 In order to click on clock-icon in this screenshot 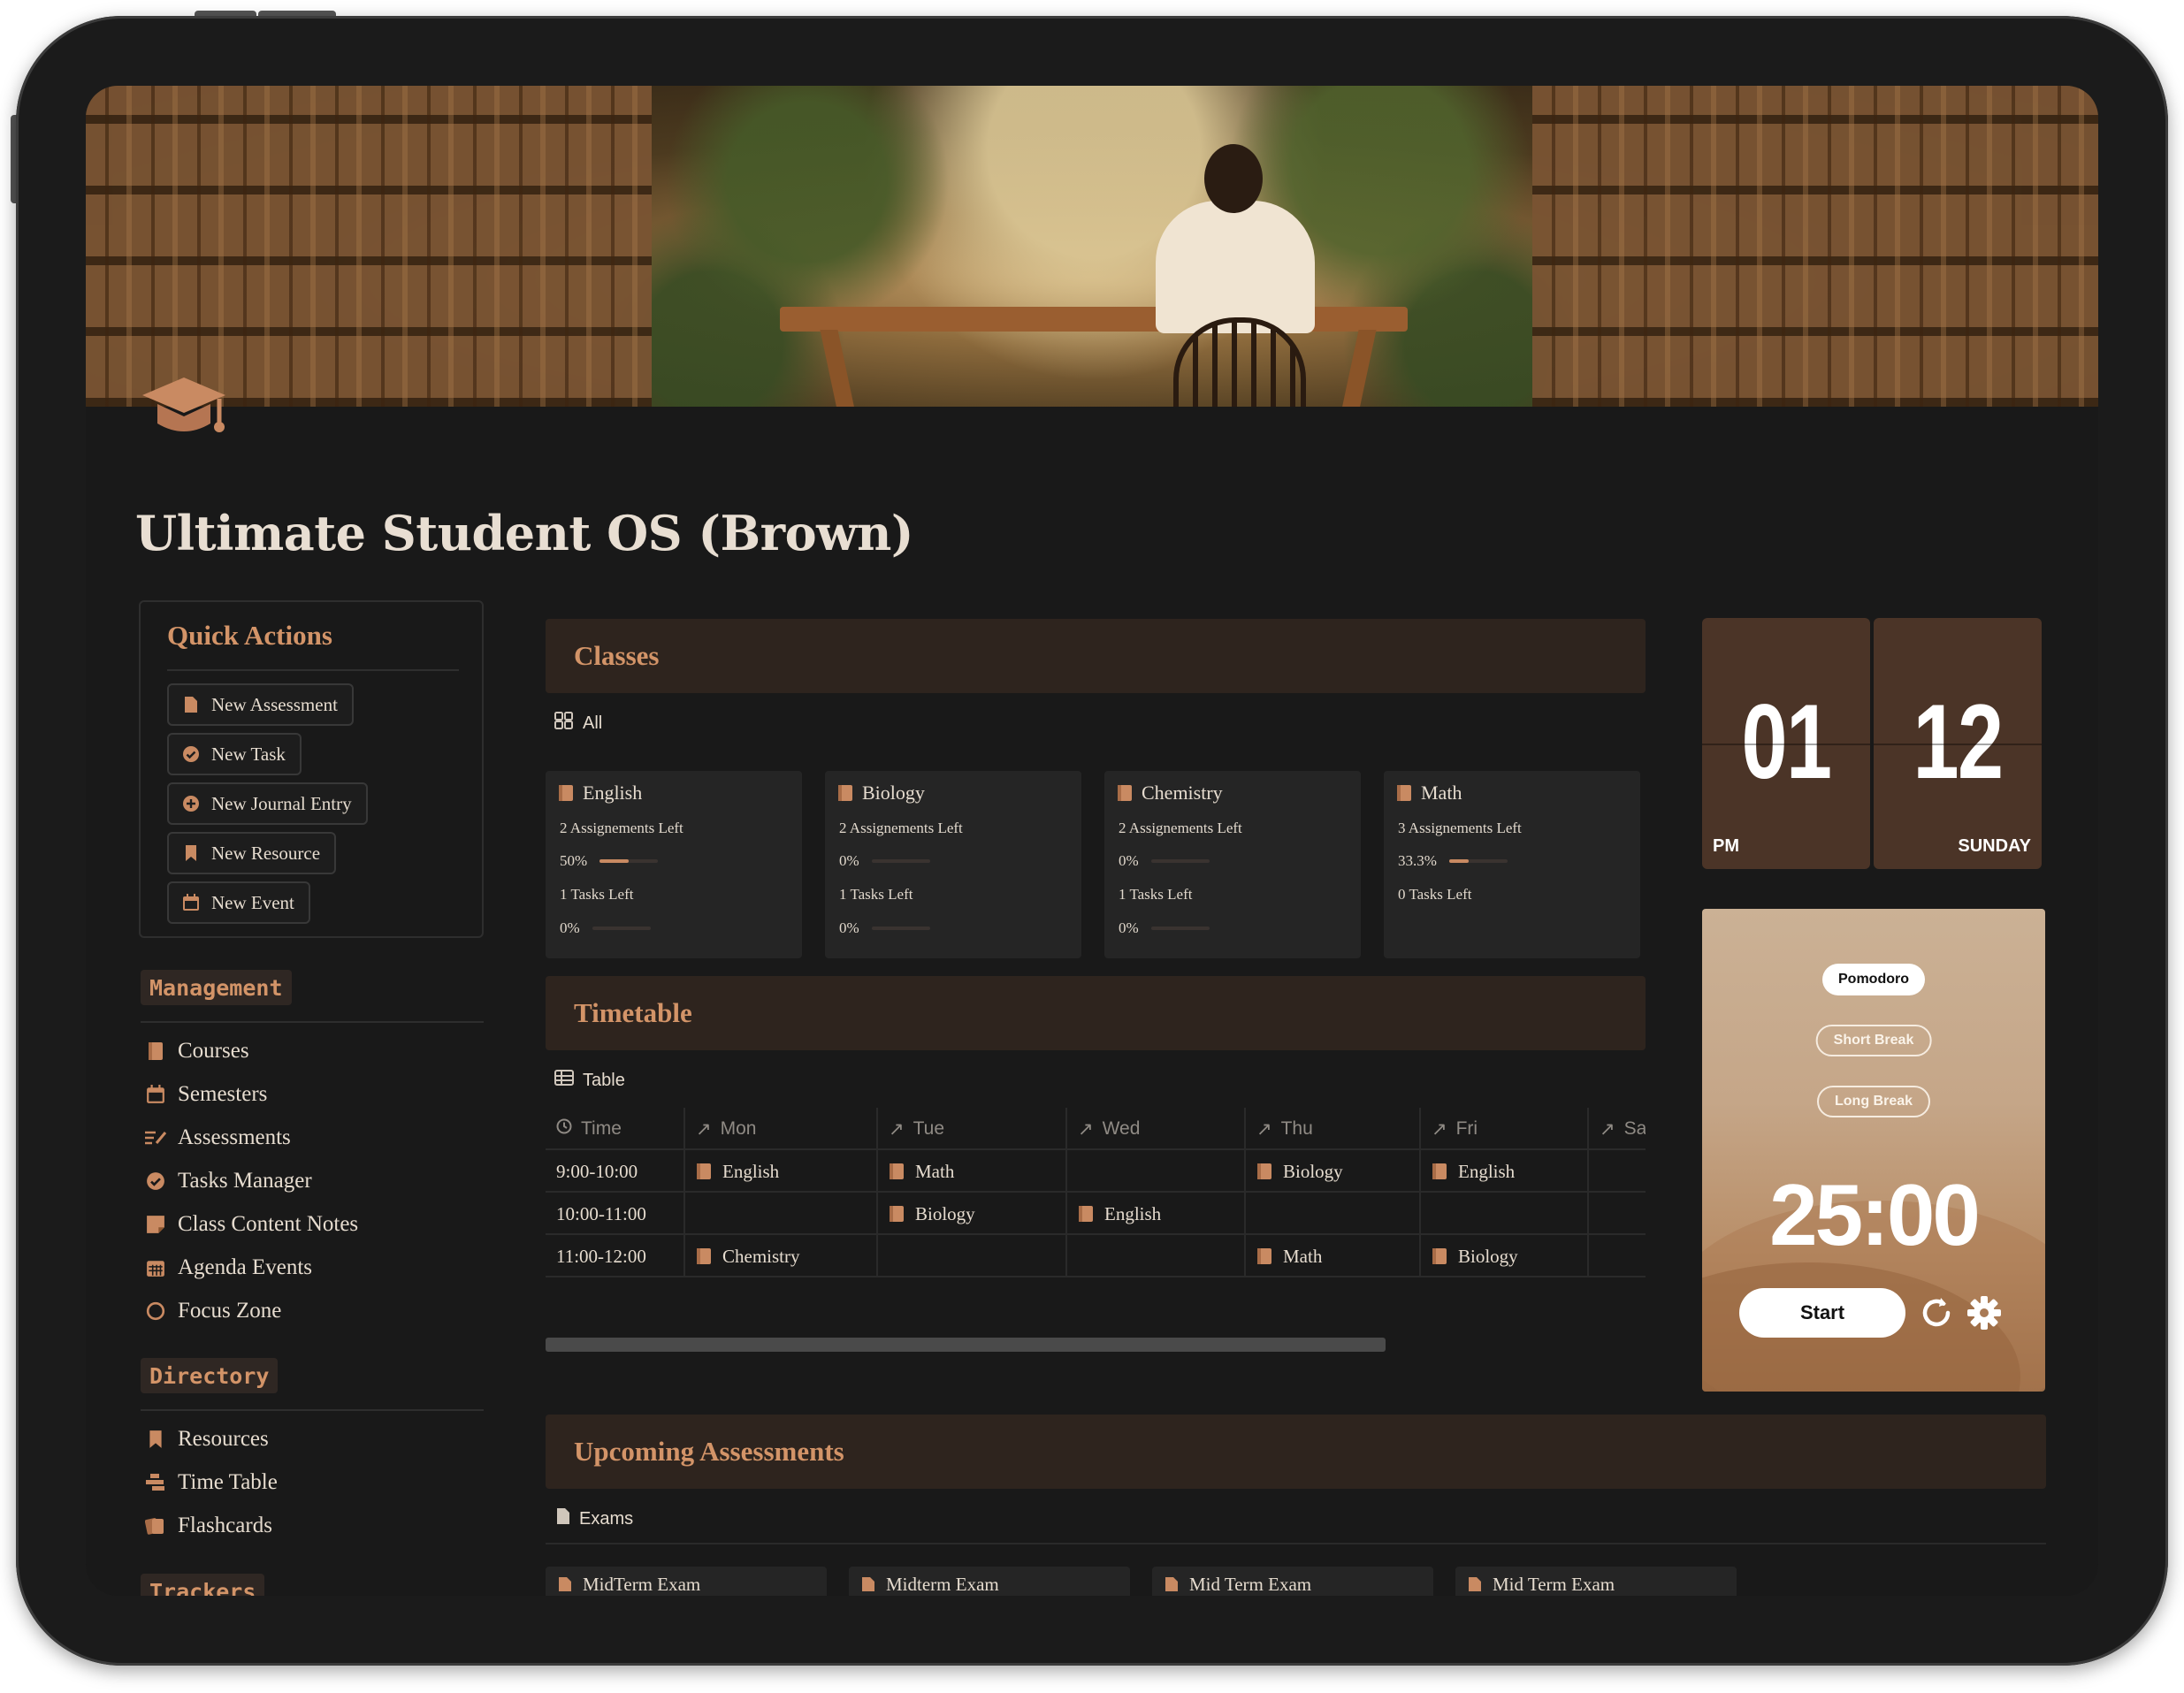, I will do `click(564, 1129)`.